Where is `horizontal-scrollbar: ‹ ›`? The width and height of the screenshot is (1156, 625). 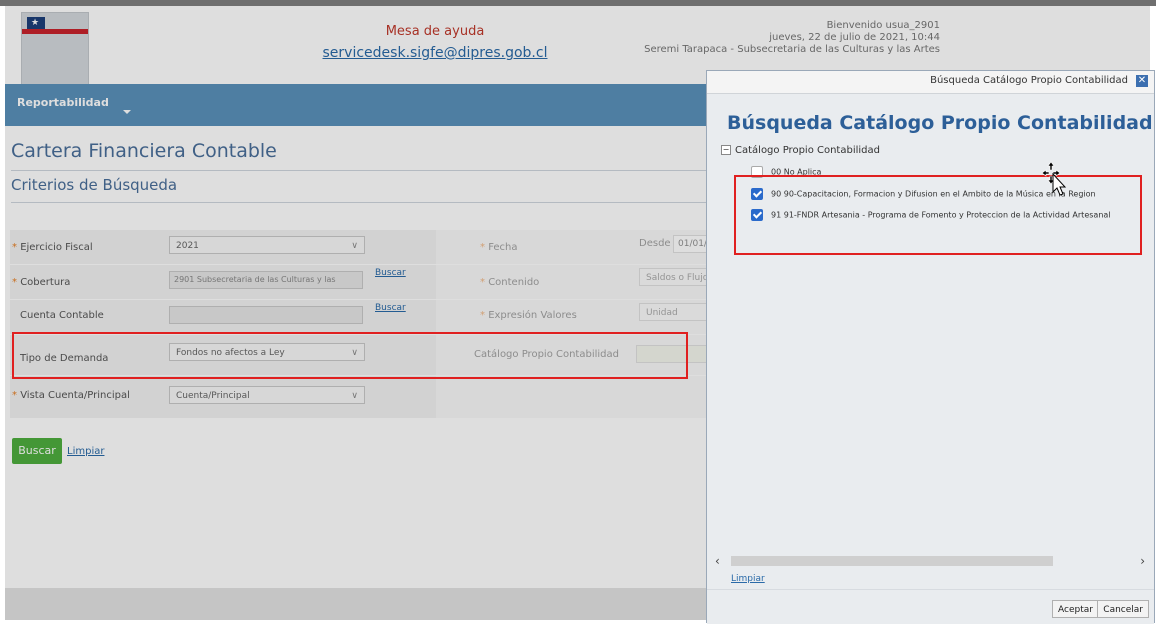 horizontal-scrollbar: ‹ › is located at coordinates (930, 561).